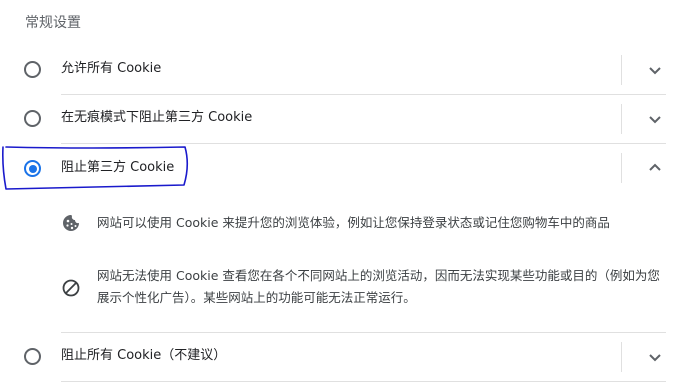 Image resolution: width=691 pixels, height=388 pixels. What do you see at coordinates (32, 118) in the screenshot?
I see `radio-block-third-party-incognito` at bounding box center [32, 118].